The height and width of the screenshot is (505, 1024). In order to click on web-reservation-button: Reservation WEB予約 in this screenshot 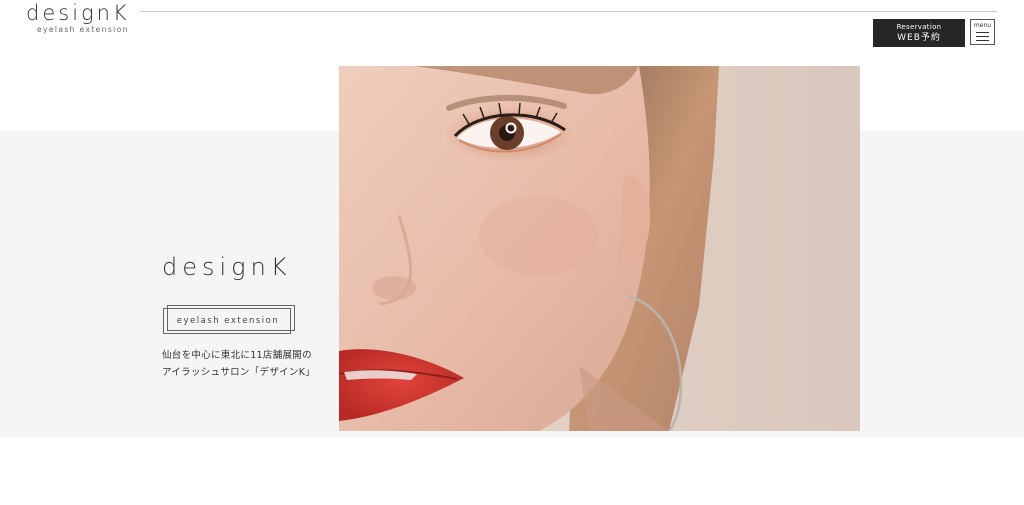, I will do `click(919, 33)`.